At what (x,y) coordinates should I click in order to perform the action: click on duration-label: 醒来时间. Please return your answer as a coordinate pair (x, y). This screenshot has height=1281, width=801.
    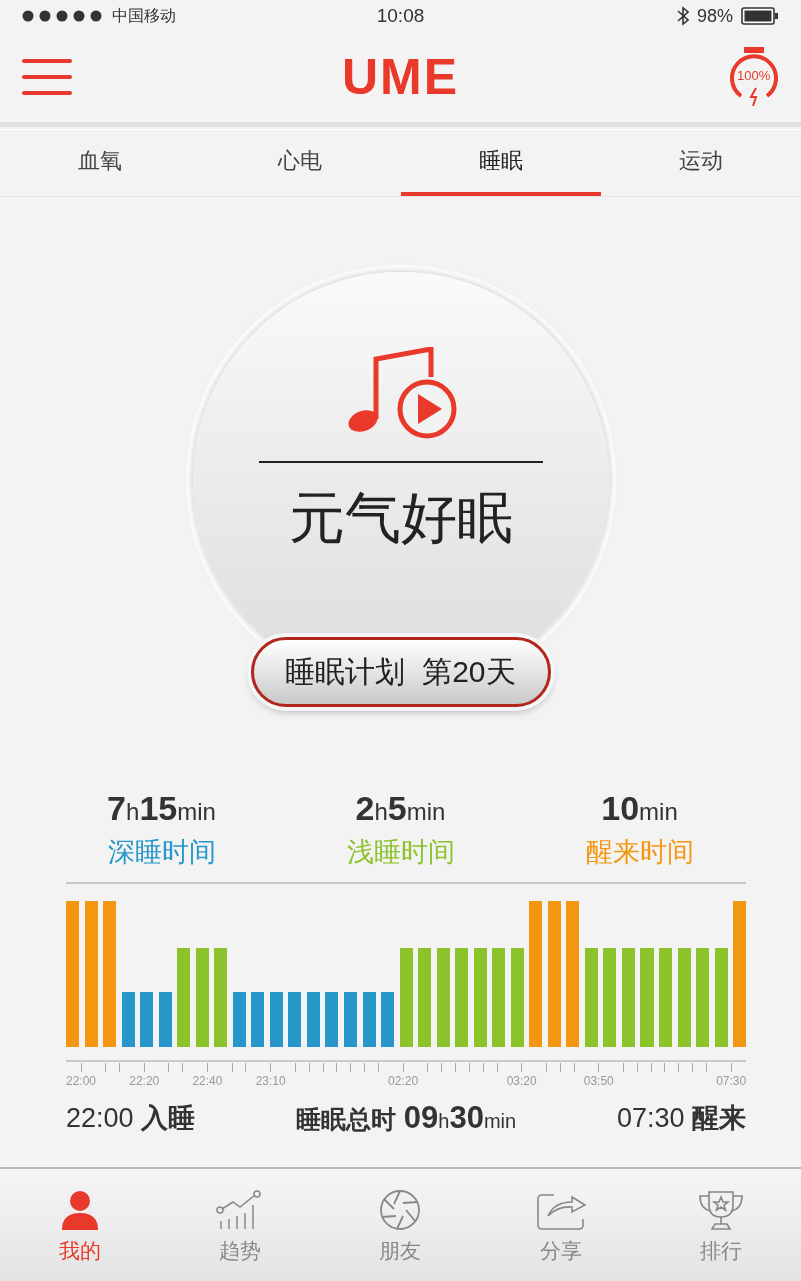
    Looking at the image, I should click on (639, 852).